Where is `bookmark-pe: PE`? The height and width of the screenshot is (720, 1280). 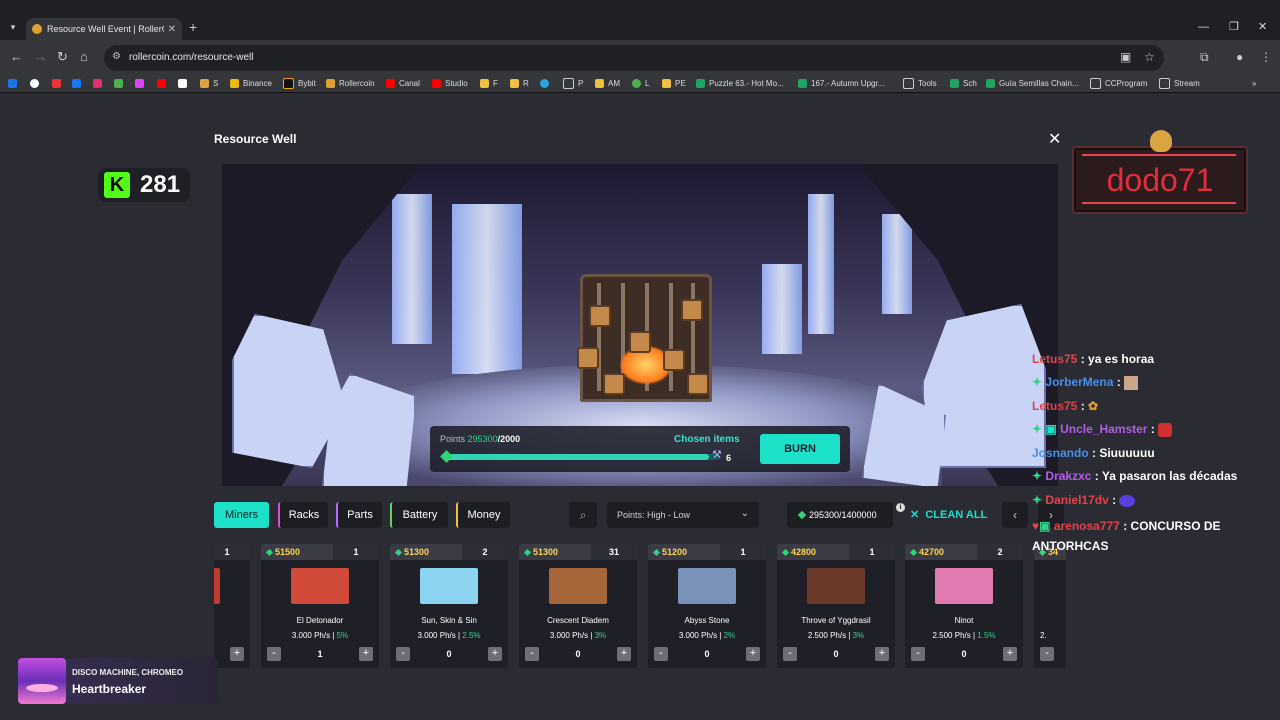
bookmark-pe: PE is located at coordinates (674, 83).